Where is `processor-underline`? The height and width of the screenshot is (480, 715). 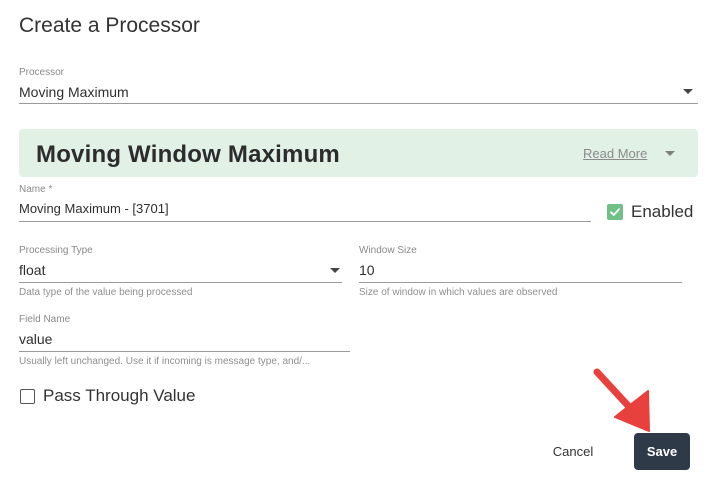
processor-underline is located at coordinates (358, 103).